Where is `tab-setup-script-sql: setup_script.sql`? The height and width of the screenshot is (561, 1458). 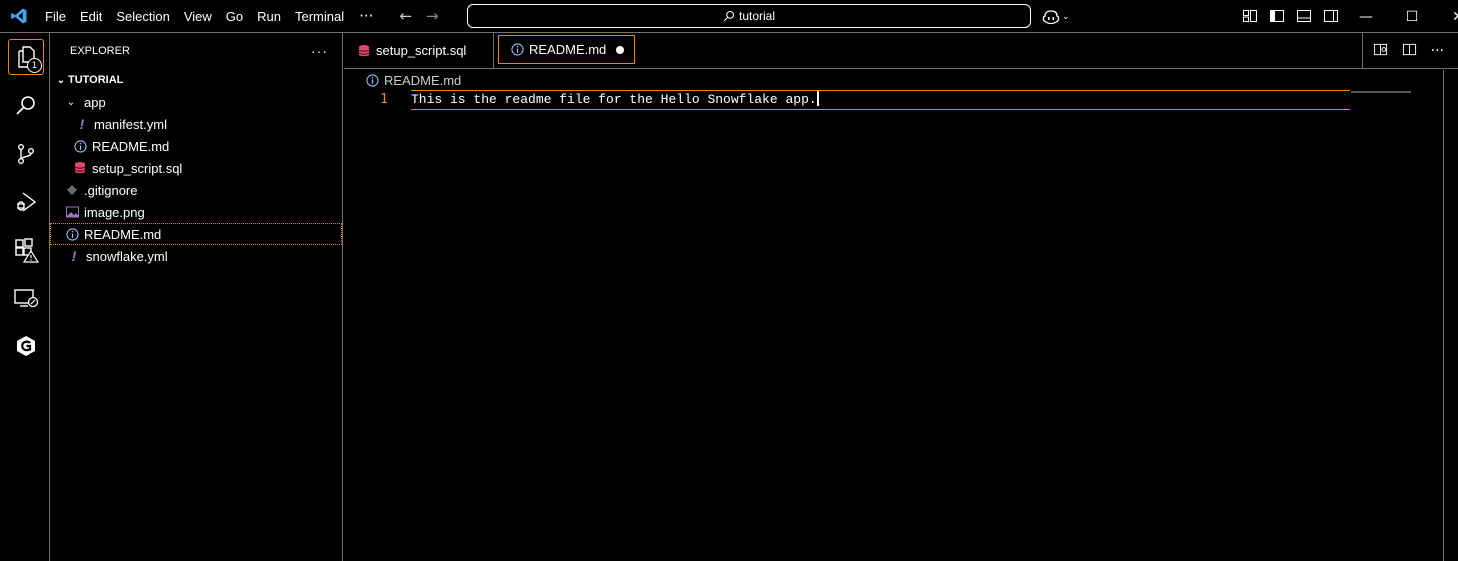
tab-setup-script-sql: setup_script.sql is located at coordinates (419, 50).